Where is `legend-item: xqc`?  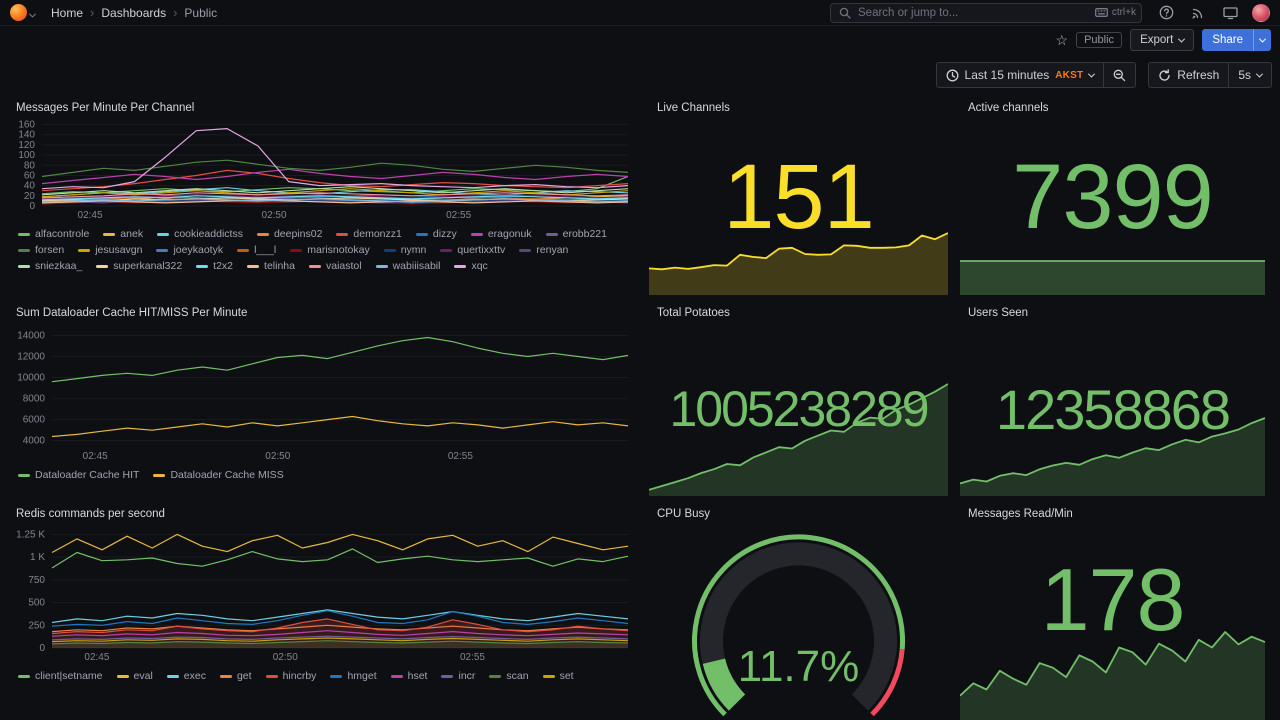 legend-item: xqc is located at coordinates (471, 266).